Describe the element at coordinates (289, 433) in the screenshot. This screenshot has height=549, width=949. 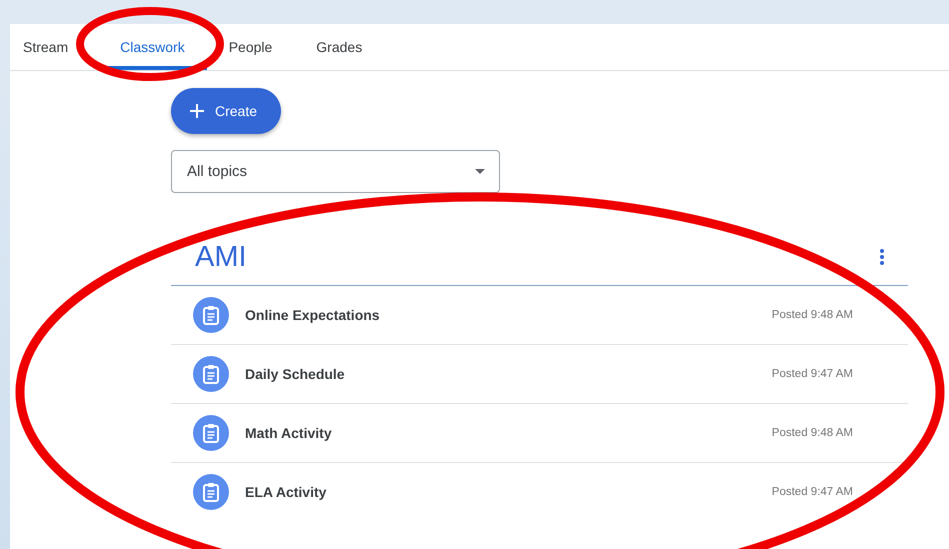
I see `assignment-title: Math Activity` at that location.